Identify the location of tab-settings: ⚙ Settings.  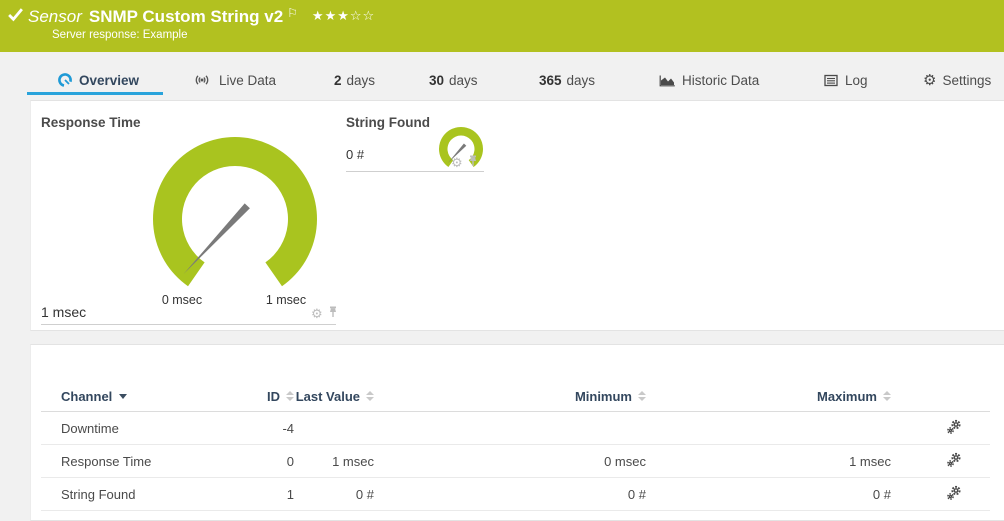
(957, 80).